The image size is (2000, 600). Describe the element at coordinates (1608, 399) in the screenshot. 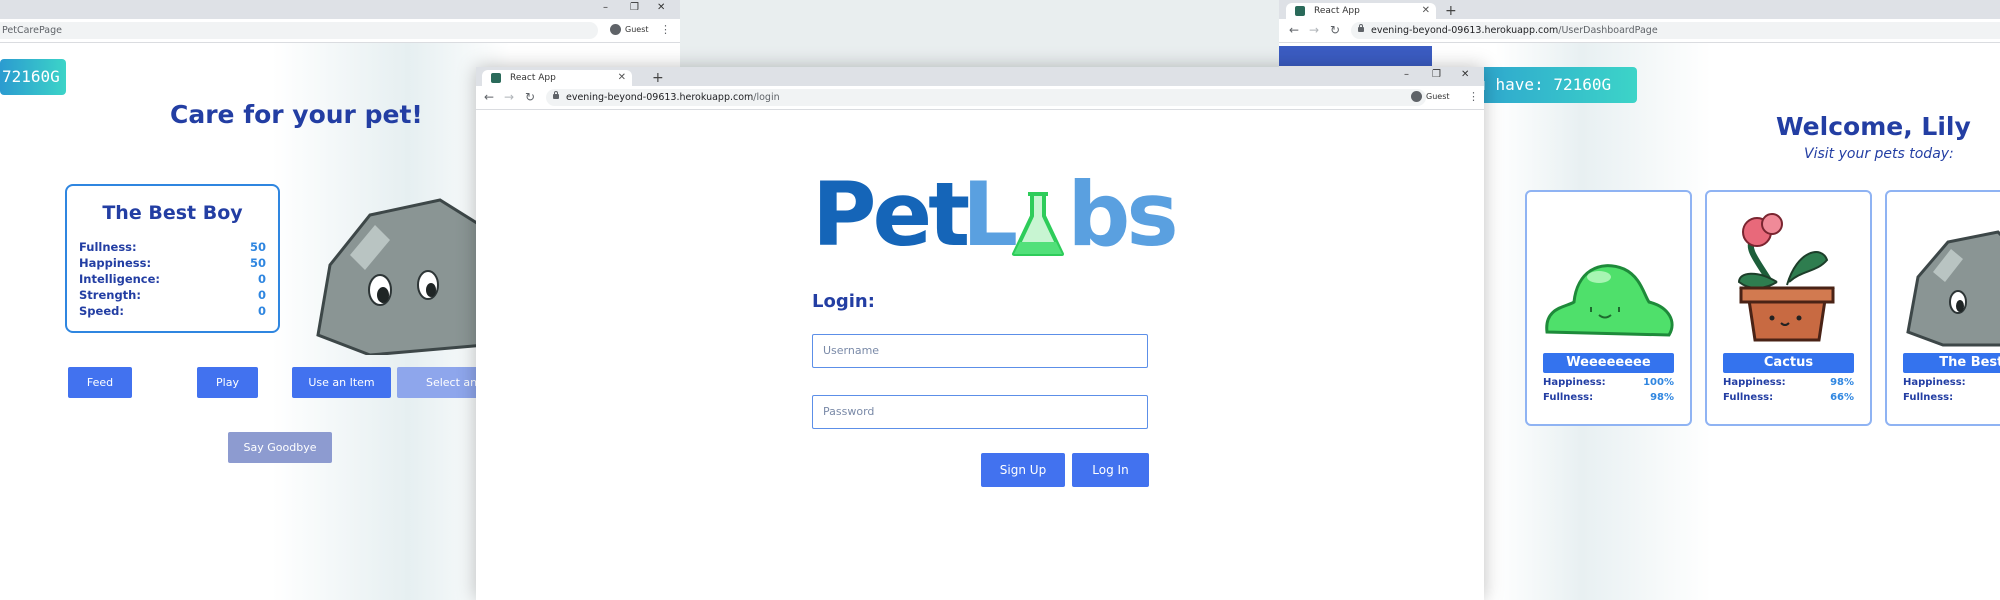

I see `pet-fullness: Fullness: 98%` at that location.